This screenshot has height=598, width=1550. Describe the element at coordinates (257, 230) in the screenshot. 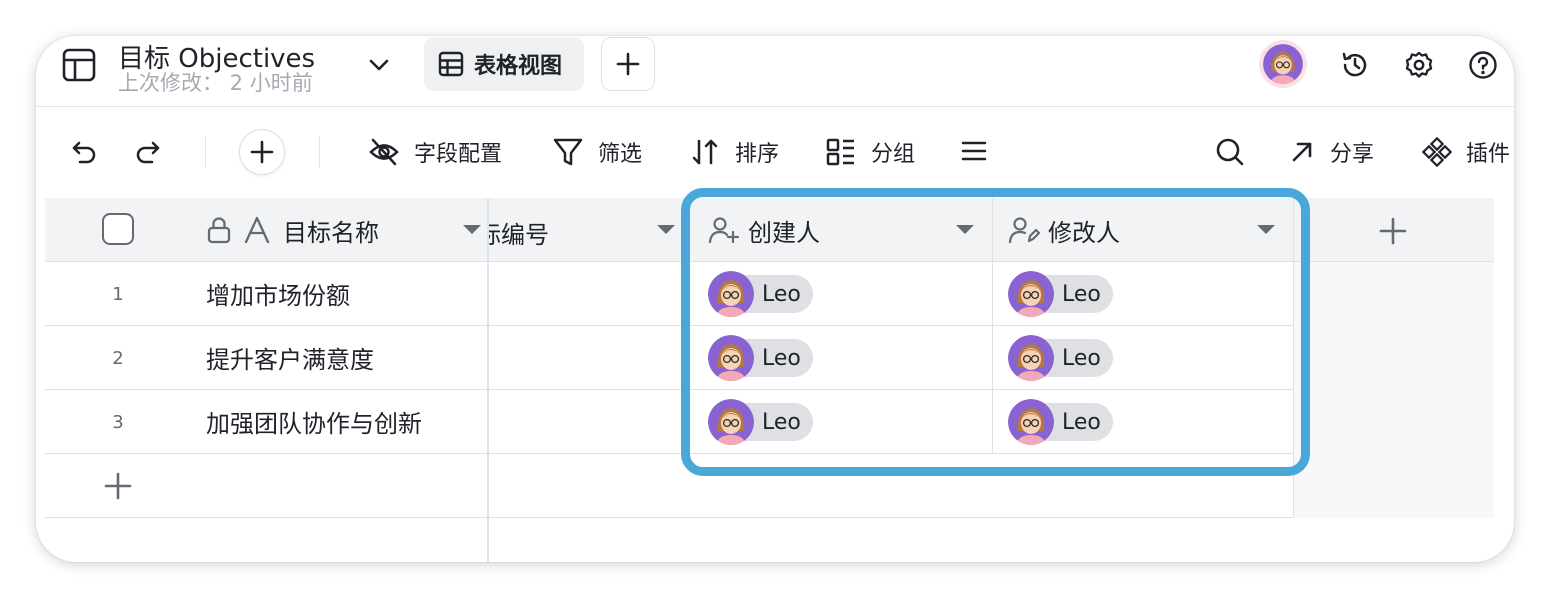

I see `text-field-icon` at that location.